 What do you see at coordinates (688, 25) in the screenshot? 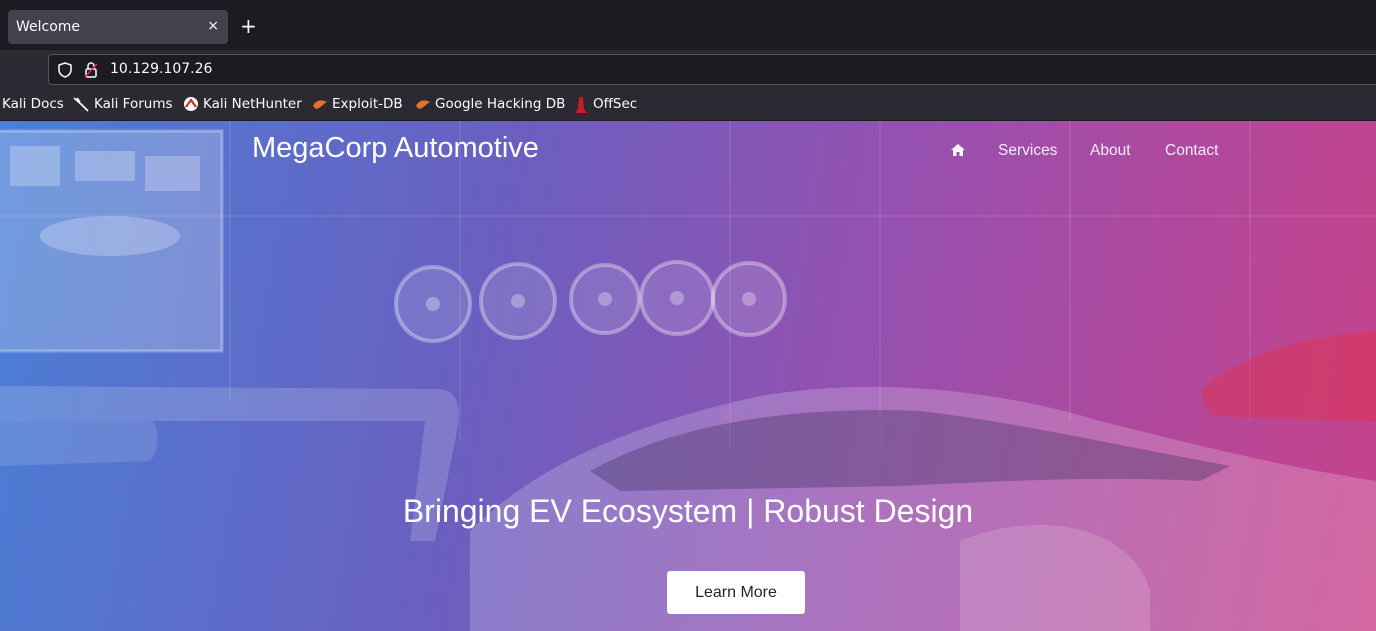
I see `tab-bar: Welcome × +` at bounding box center [688, 25].